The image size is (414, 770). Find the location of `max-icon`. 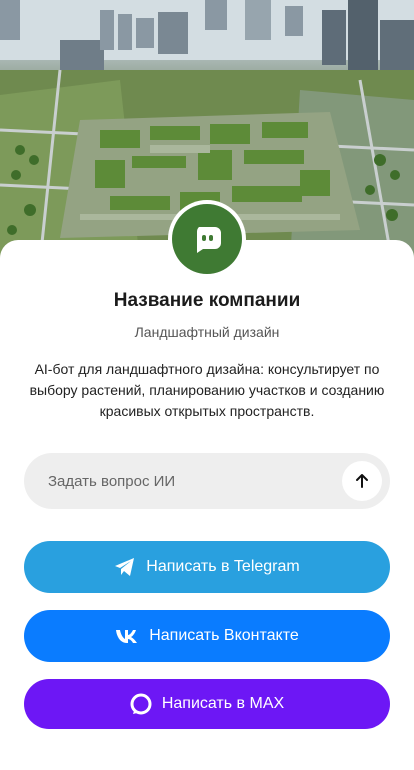

max-icon is located at coordinates (141, 704).